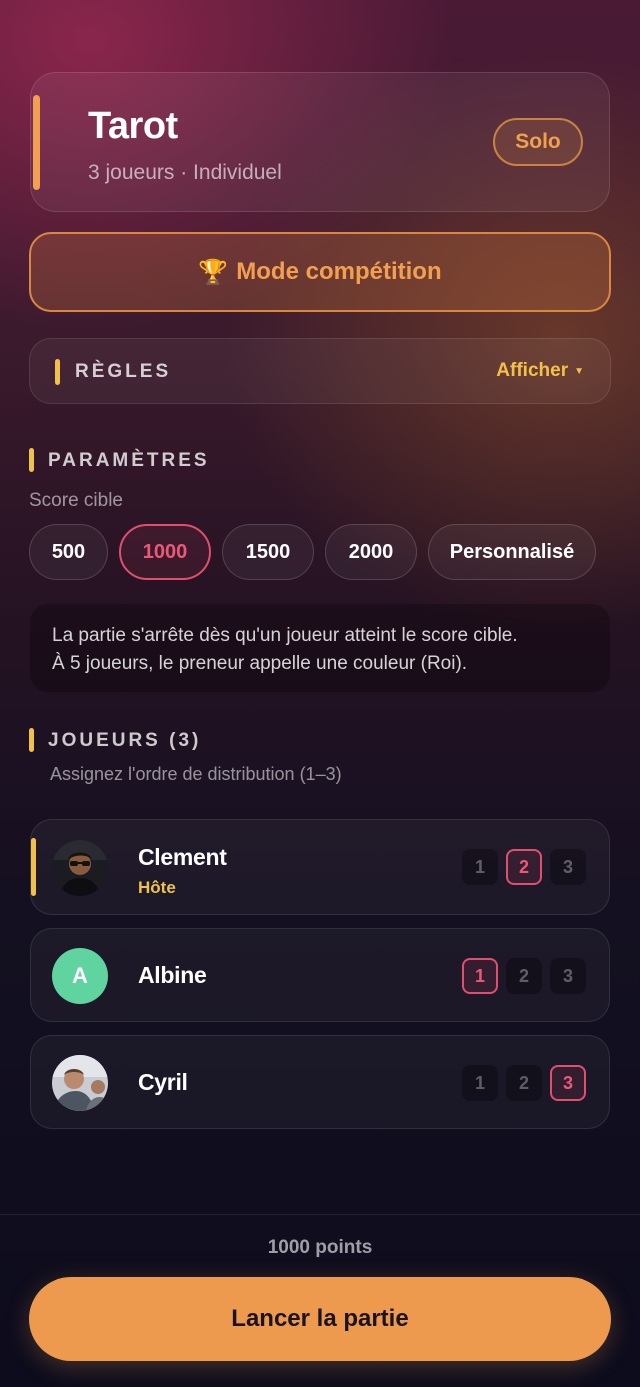 The height and width of the screenshot is (1387, 640). Describe the element at coordinates (185, 172) in the screenshot. I see `game-subtitle: 3 joueurs · Individuel` at that location.